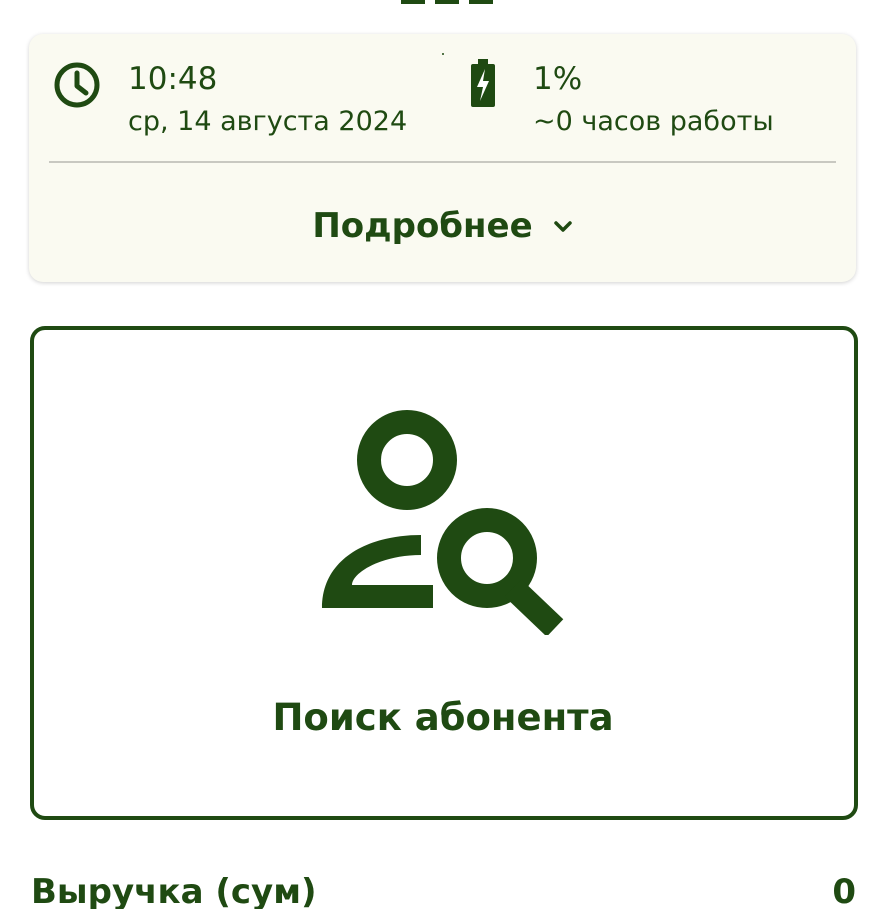 This screenshot has height=909, width=886. What do you see at coordinates (483, 83) in the screenshot?
I see `battery-charging-icon` at bounding box center [483, 83].